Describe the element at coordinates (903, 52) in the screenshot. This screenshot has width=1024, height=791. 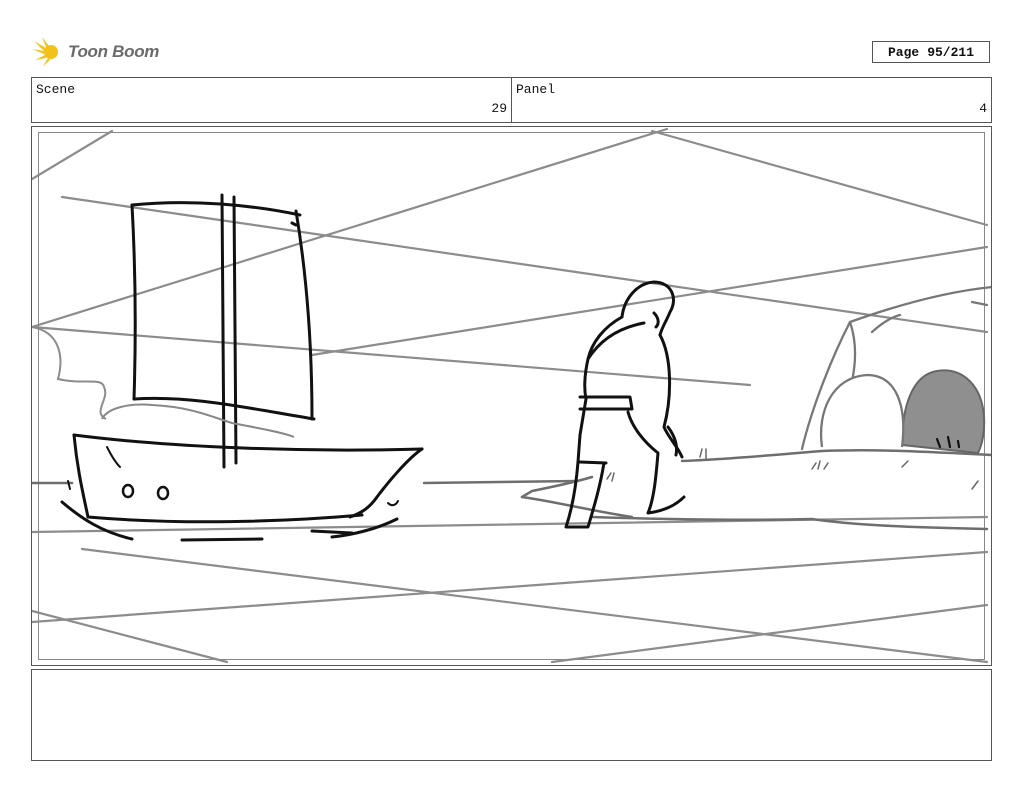
I see `page-label: Page` at that location.